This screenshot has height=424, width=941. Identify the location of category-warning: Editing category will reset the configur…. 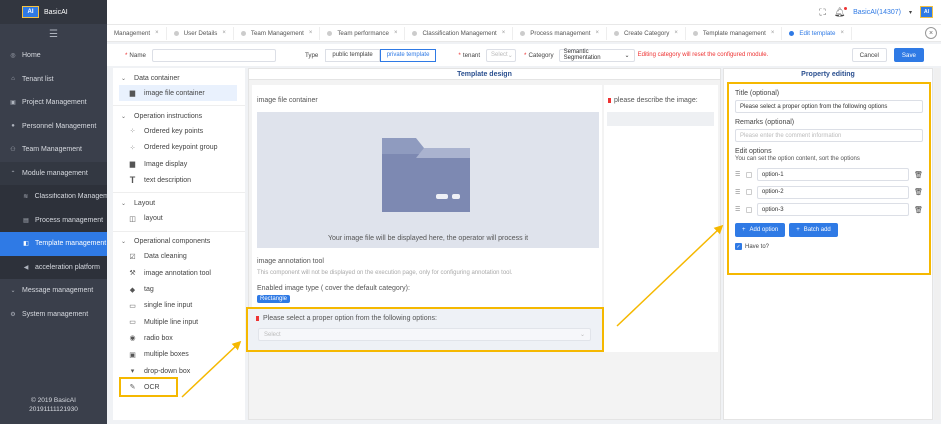
(703, 55).